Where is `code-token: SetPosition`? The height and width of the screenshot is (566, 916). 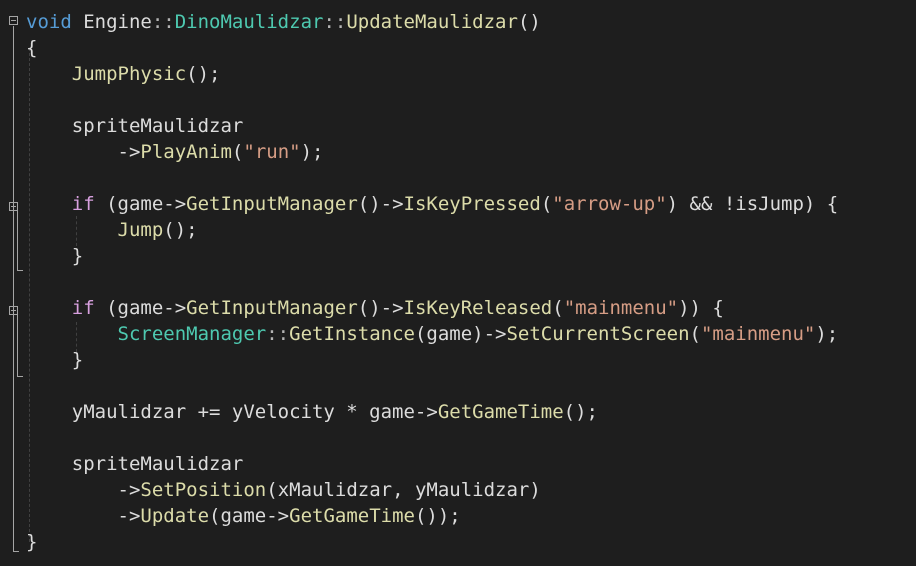 code-token: SetPosition is located at coordinates (203, 490).